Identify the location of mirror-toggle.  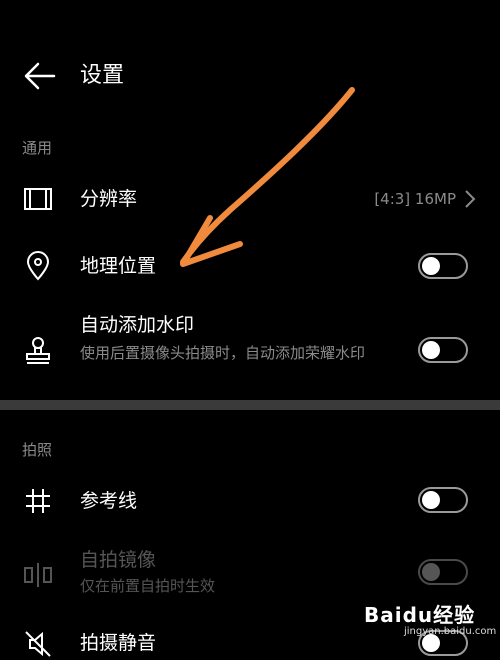
(443, 572).